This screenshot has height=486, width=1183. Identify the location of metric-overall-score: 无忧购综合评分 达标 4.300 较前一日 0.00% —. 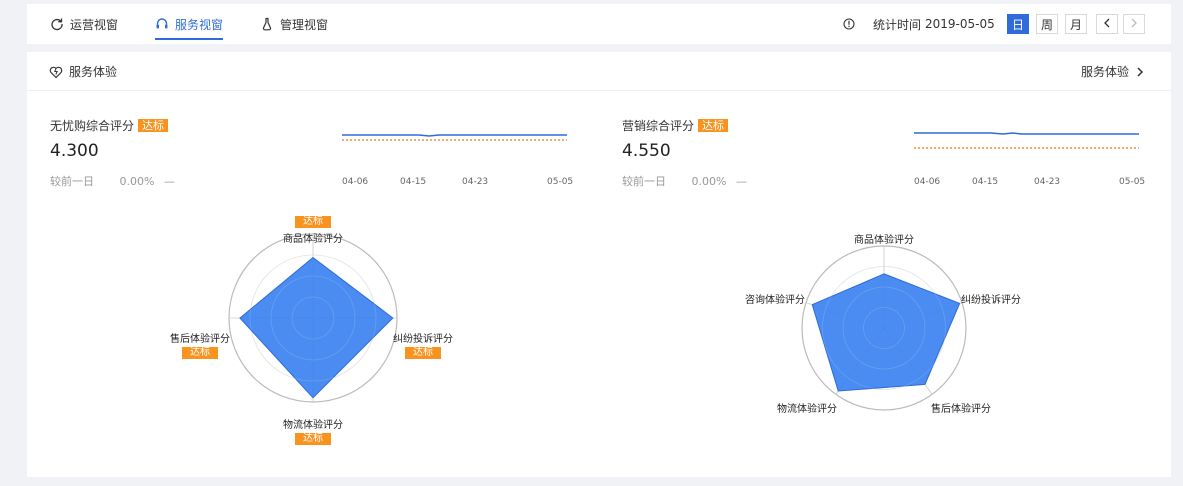
(150, 157).